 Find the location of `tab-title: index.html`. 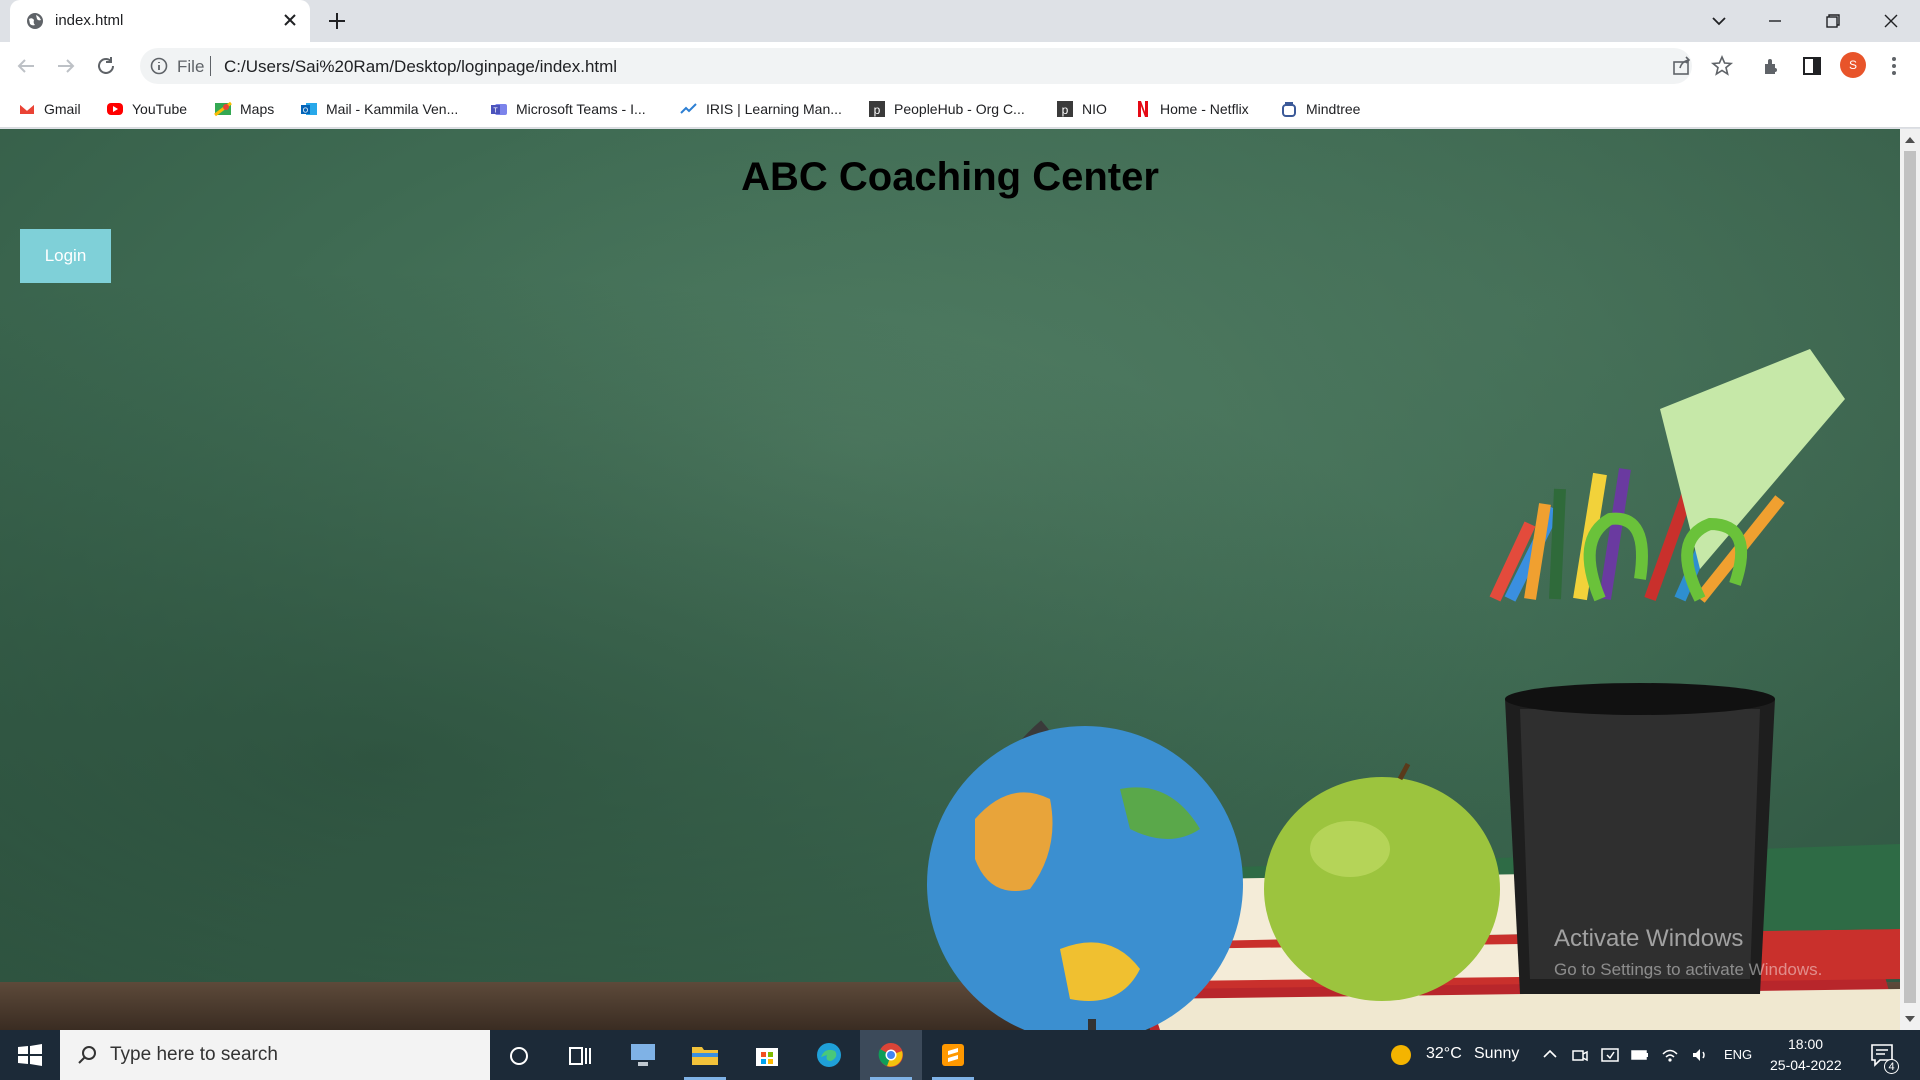

tab-title: index.html is located at coordinates (89, 20).